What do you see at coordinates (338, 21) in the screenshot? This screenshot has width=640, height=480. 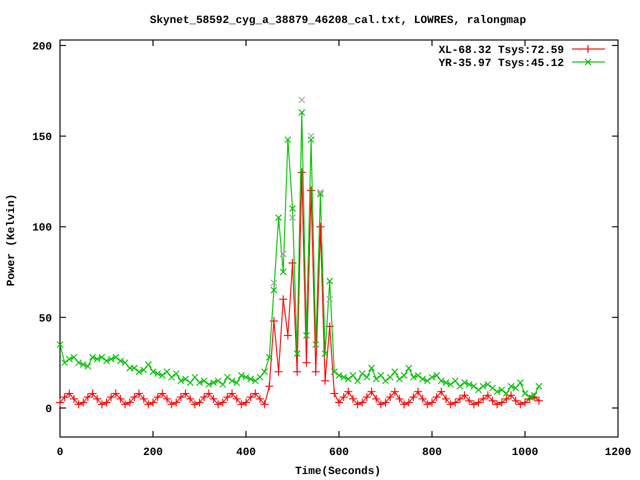 I see `chart-title: Skynet_58592_cyg_a_38879_46208_cal.txt, LOWRES, ralongmap` at bounding box center [338, 21].